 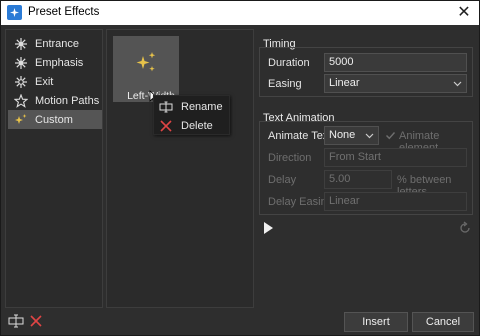 What do you see at coordinates (342, 135) in the screenshot?
I see `animate-text-select-value: None` at bounding box center [342, 135].